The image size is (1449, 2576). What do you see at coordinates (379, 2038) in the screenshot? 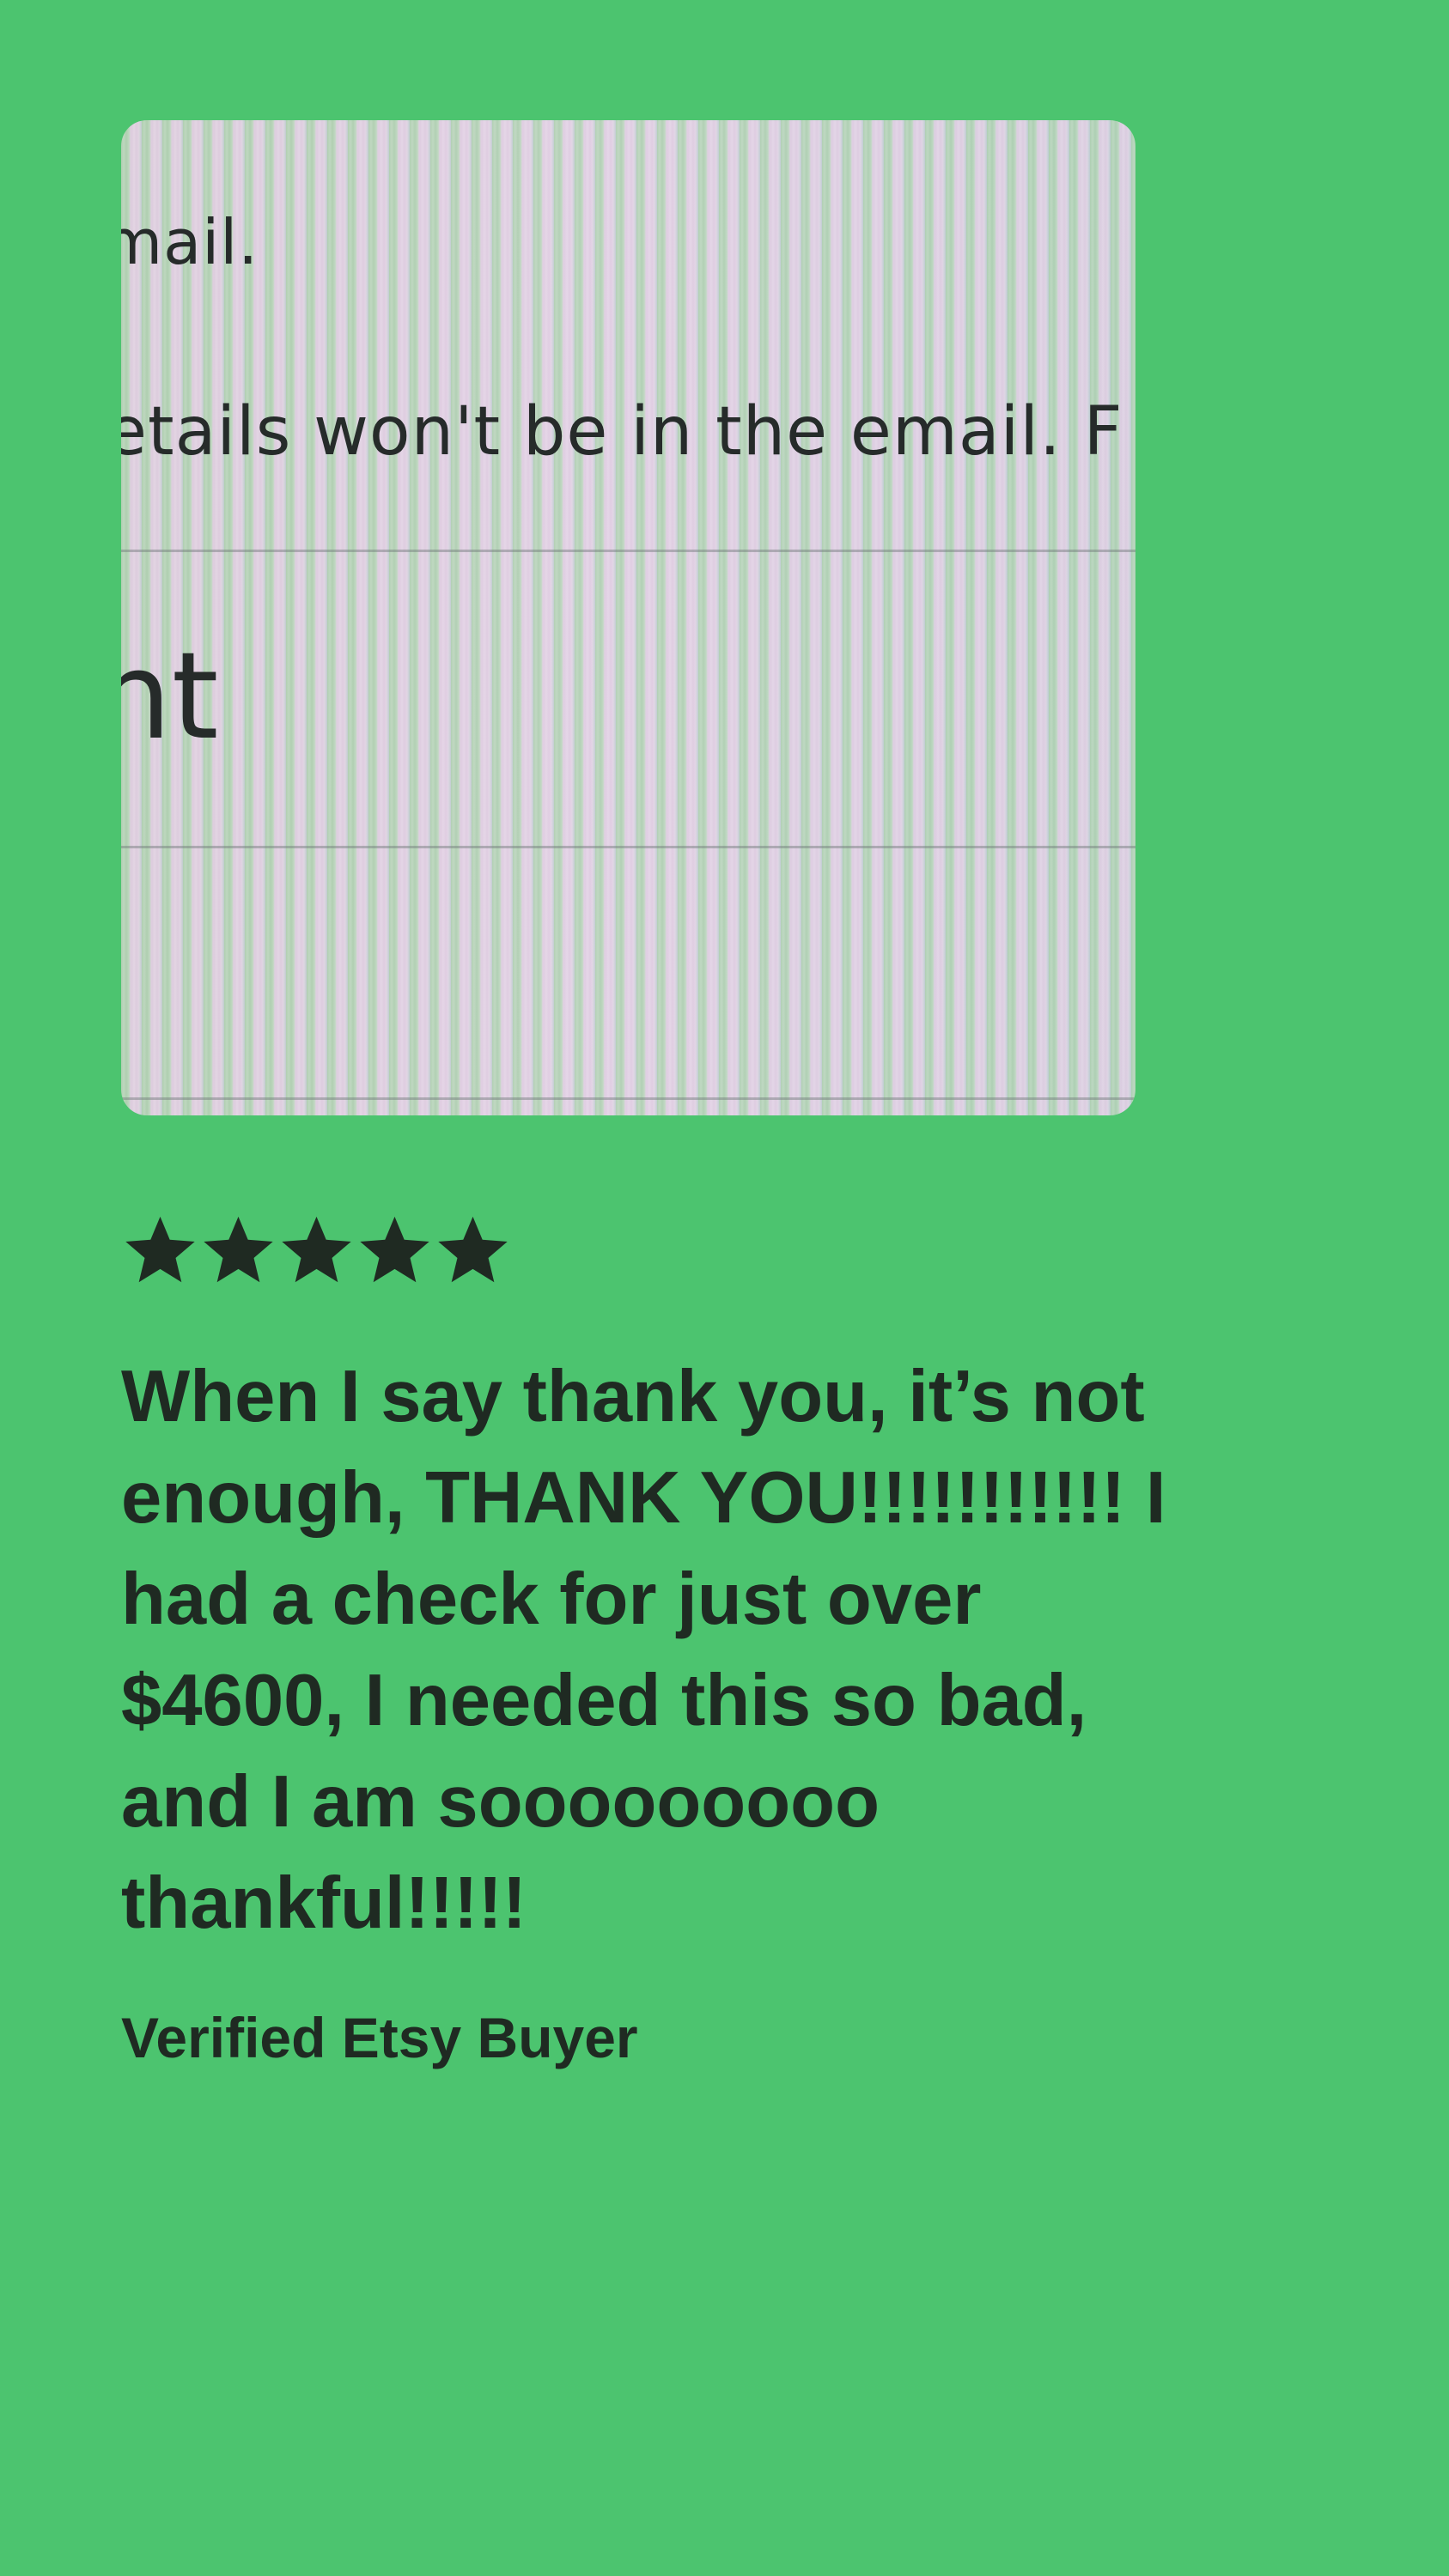
I see `reviewer-label: Verified Etsy Buyer` at bounding box center [379, 2038].